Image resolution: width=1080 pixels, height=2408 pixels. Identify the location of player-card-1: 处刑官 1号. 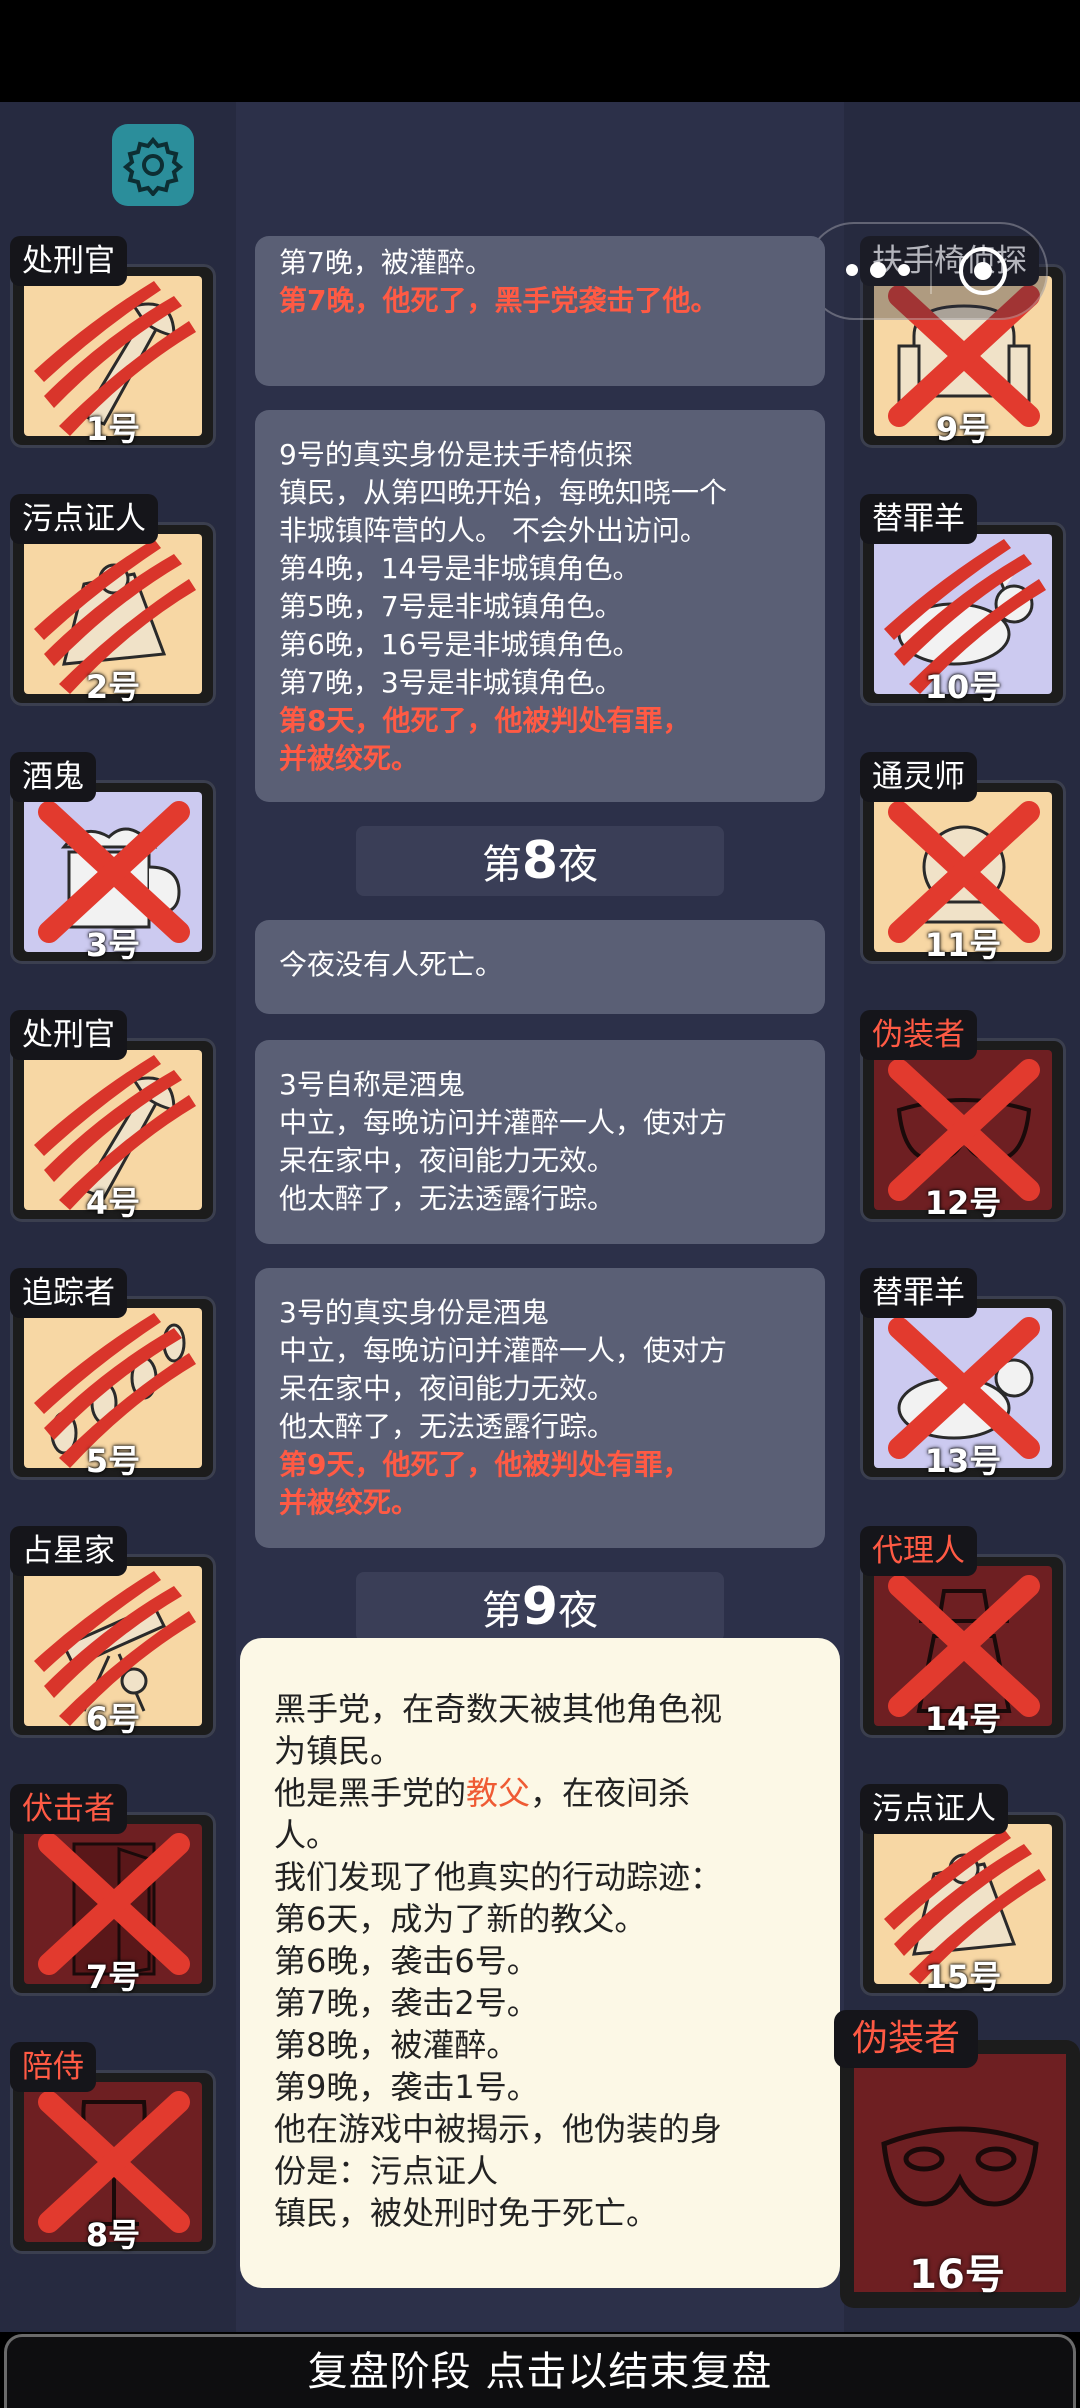
(113, 342).